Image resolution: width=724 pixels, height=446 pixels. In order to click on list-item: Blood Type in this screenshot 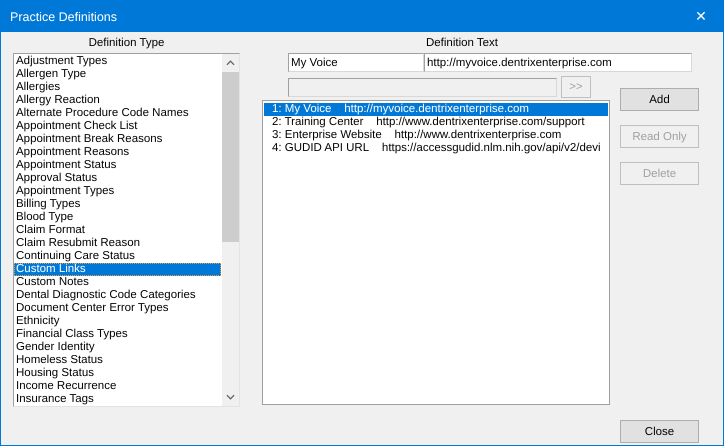, I will do `click(117, 217)`.